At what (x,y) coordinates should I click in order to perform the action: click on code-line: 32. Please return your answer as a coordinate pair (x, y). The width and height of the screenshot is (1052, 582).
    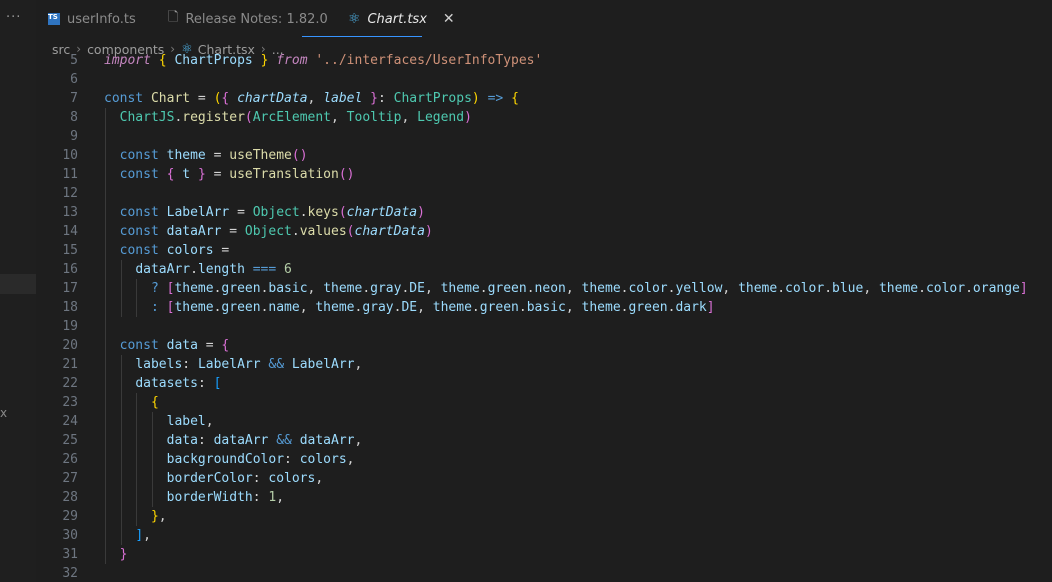
    Looking at the image, I should click on (544, 573).